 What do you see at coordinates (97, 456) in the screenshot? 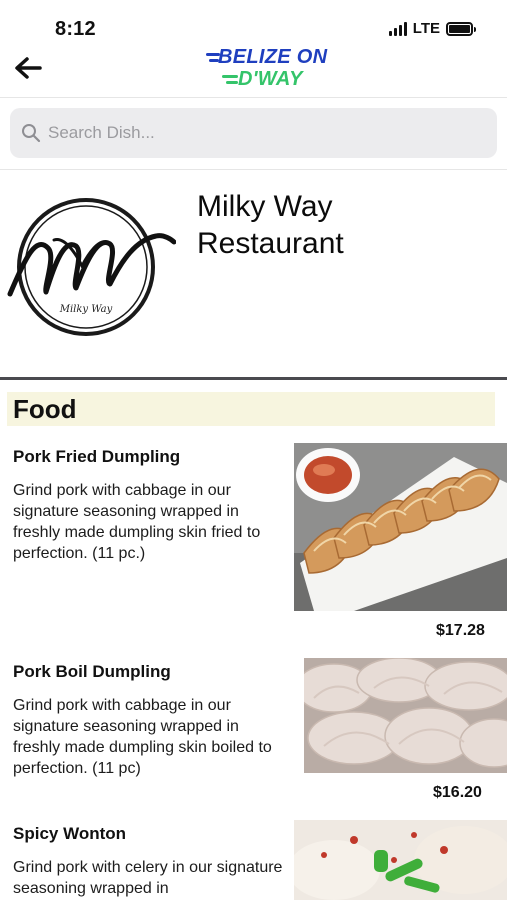
I see `dish-name: Pork Fried Dumpling` at bounding box center [97, 456].